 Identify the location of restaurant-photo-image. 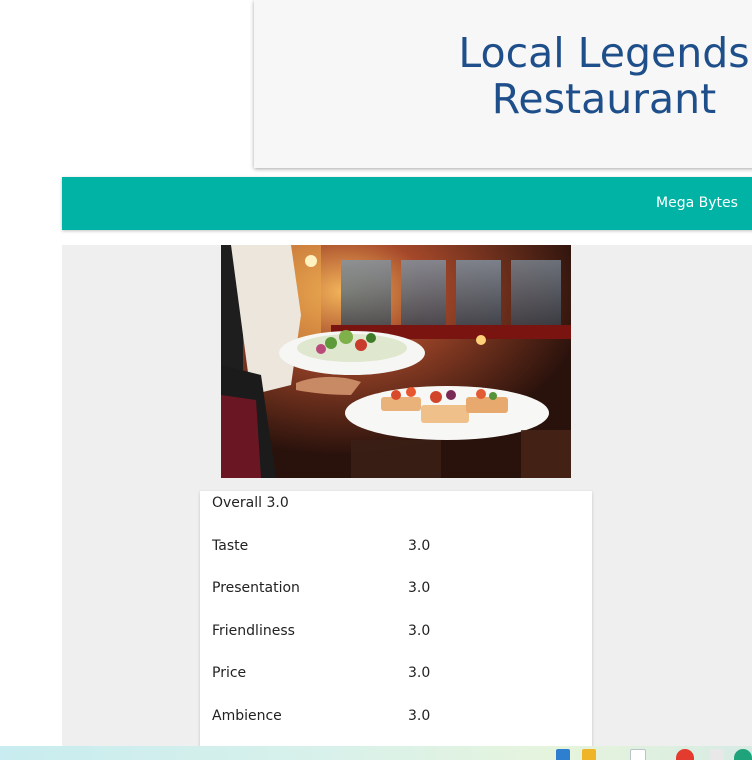
(396, 361).